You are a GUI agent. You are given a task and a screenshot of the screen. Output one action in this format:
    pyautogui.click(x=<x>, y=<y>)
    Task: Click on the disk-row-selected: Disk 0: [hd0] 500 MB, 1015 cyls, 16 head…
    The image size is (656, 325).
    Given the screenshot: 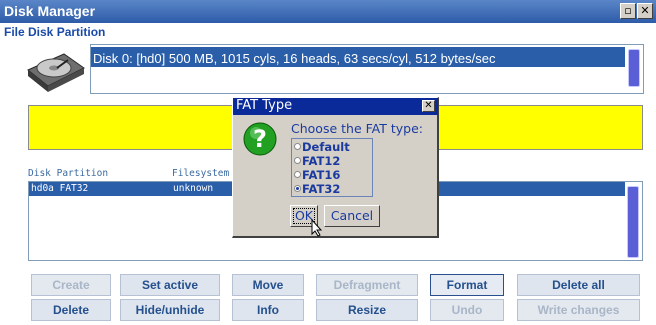 What is the action you would take?
    pyautogui.click(x=358, y=57)
    